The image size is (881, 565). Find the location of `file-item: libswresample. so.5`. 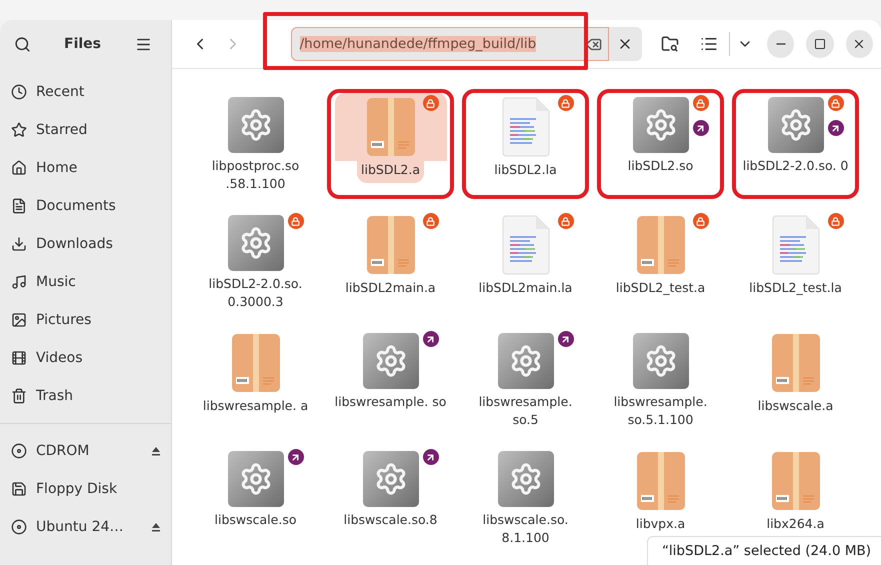

file-item: libswresample. so.5 is located at coordinates (525, 386).